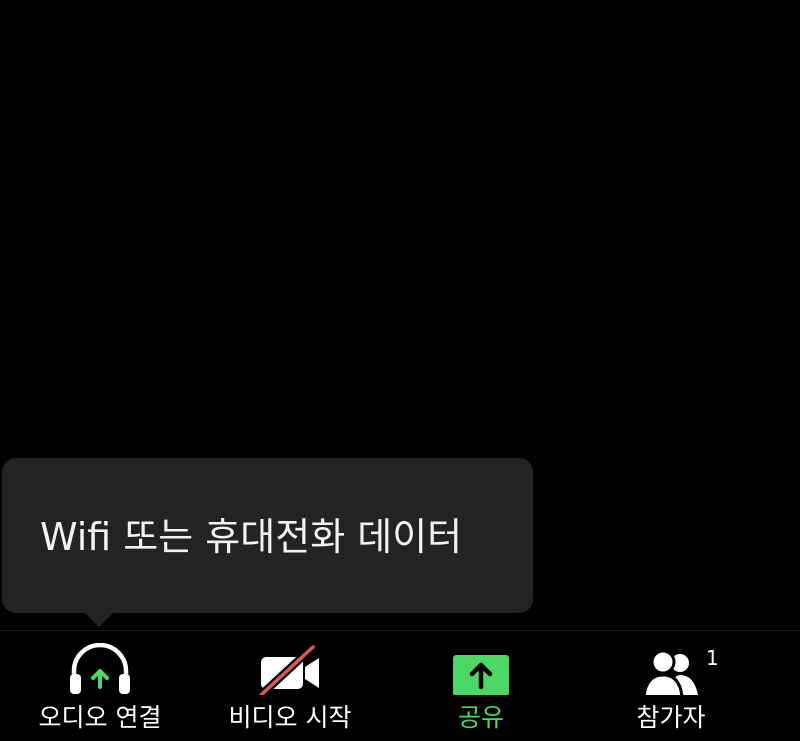 This screenshot has width=800, height=741. What do you see at coordinates (671, 717) in the screenshot?
I see `participants-label: 참가자` at bounding box center [671, 717].